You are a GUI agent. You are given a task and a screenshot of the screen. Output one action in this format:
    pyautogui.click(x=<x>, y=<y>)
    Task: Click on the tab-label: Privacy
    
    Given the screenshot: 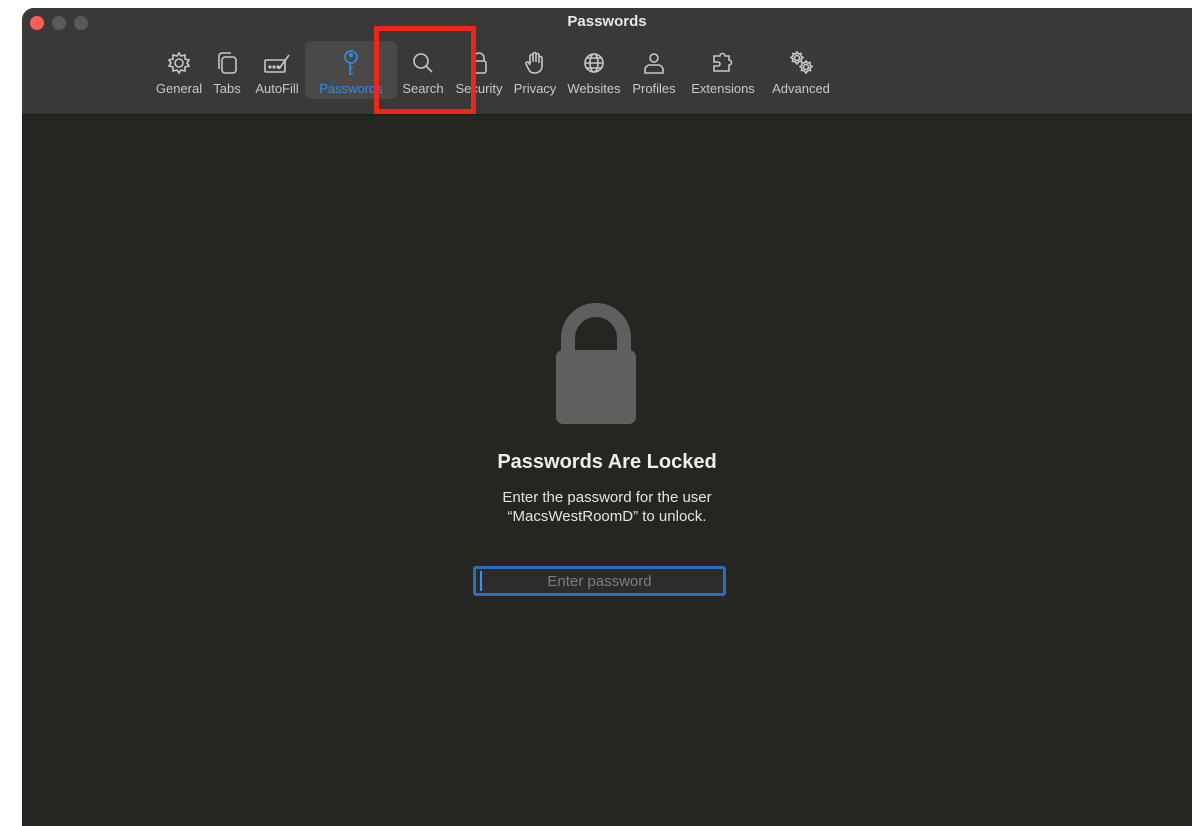 What is the action you would take?
    pyautogui.click(x=535, y=88)
    